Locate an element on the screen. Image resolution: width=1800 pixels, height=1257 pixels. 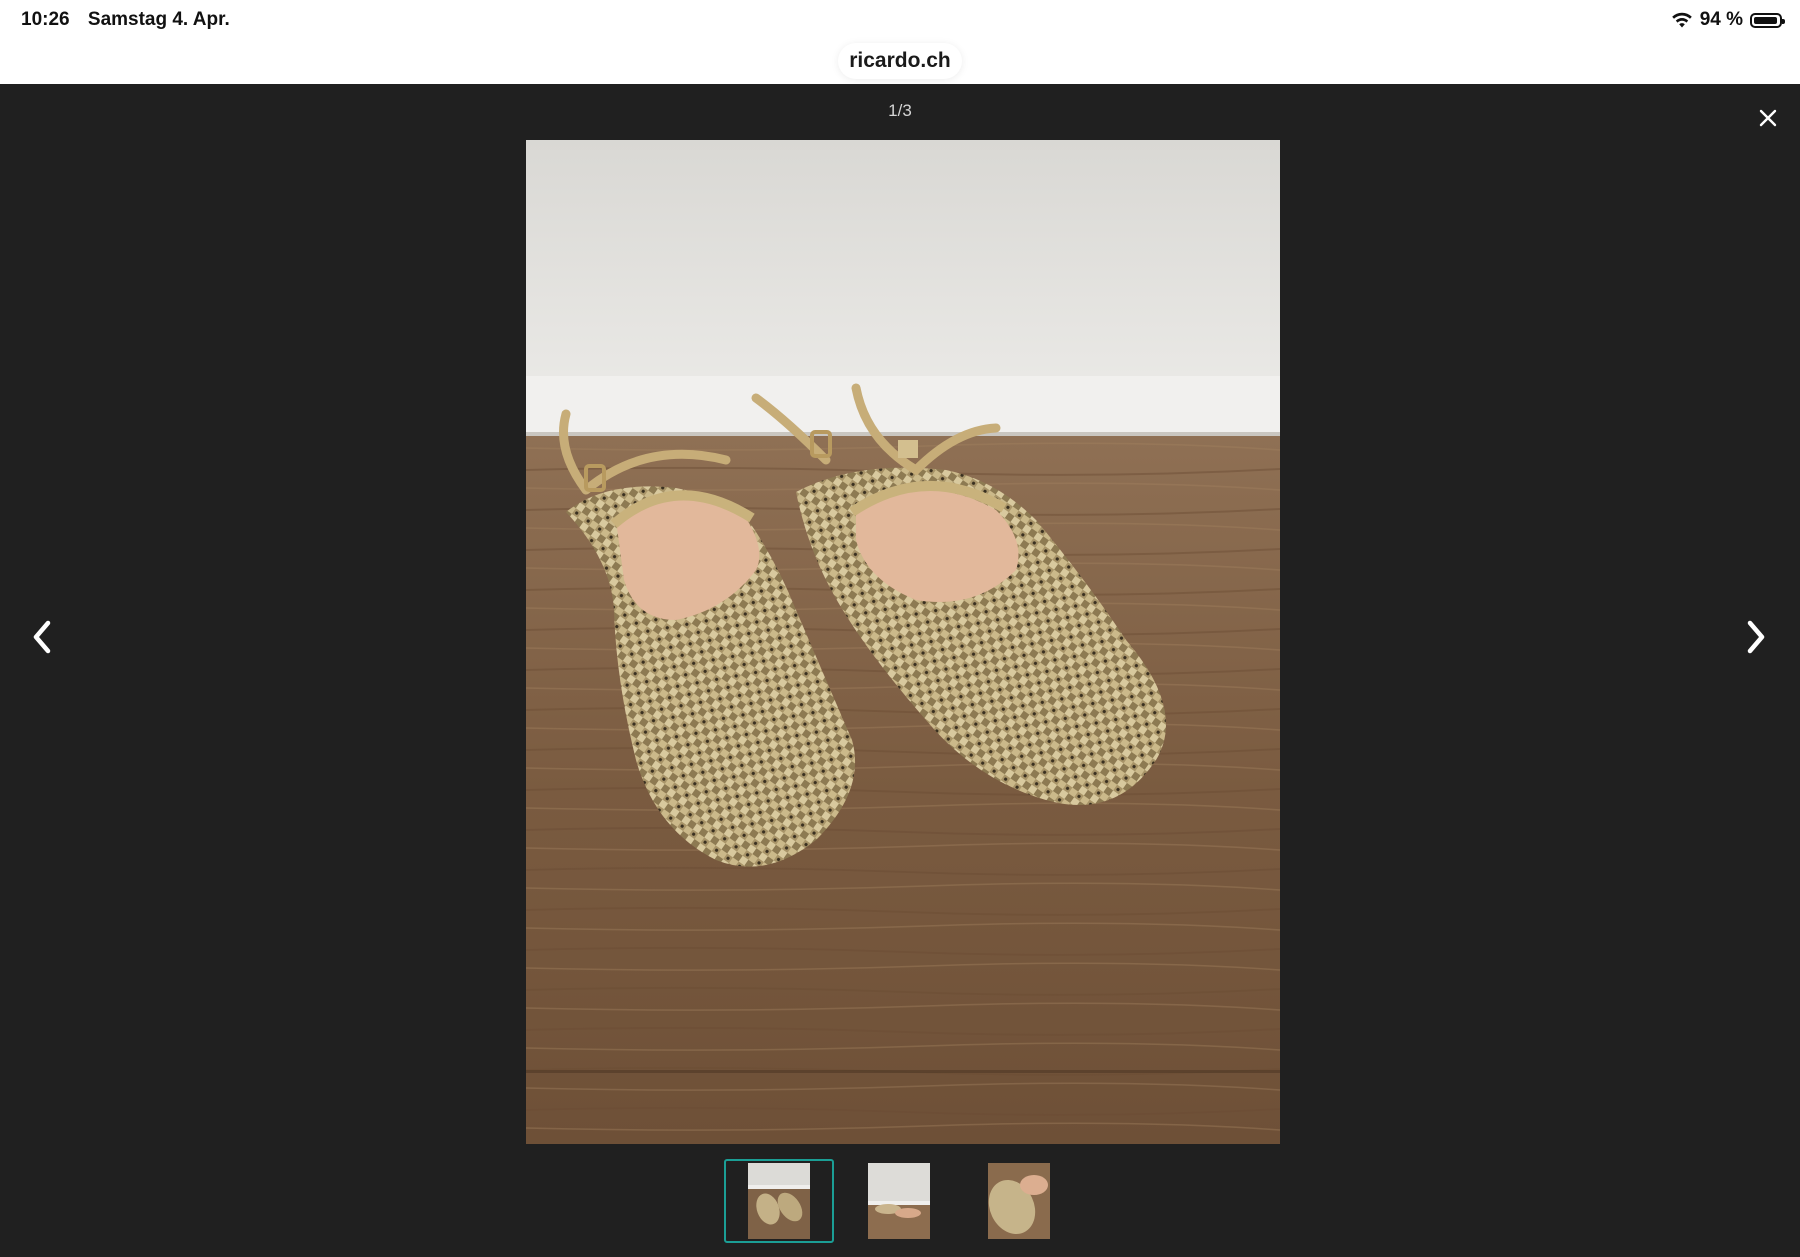
url-field: ricardo.ch is located at coordinates (900, 61).